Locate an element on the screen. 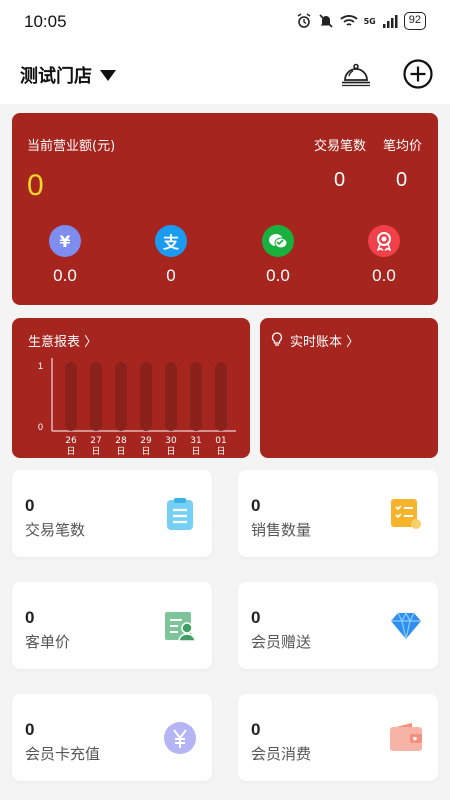  avg-price-label: 笔均价 is located at coordinates (403, 146).